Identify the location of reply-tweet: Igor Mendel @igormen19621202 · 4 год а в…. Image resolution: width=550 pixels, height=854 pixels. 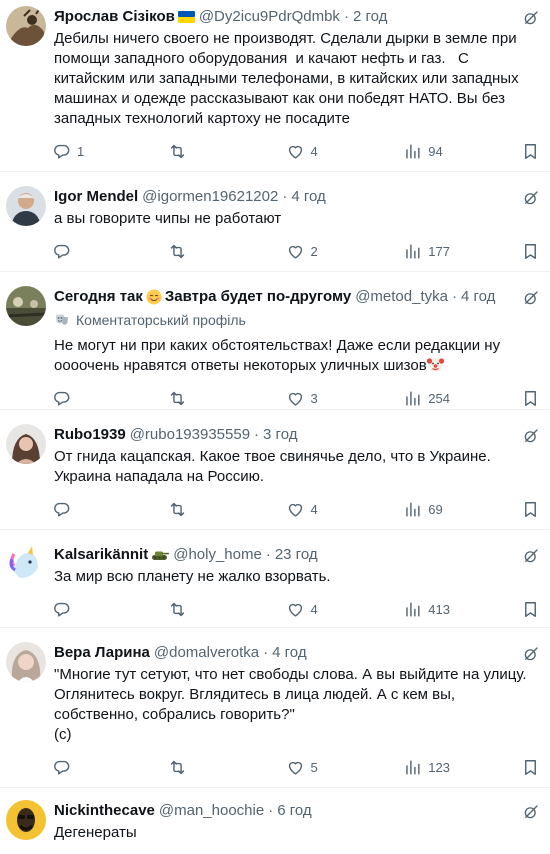
(275, 222).